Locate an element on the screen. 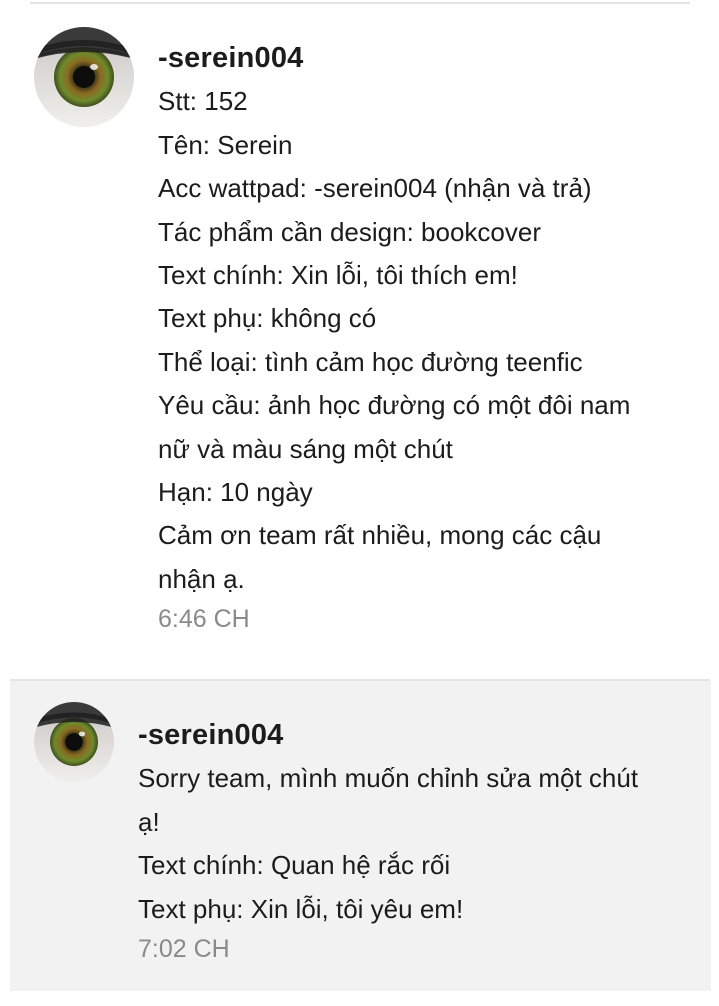 This screenshot has width=719, height=1006. comment-line: Text chính: Quan hệ rắc rối is located at coordinates (294, 865).